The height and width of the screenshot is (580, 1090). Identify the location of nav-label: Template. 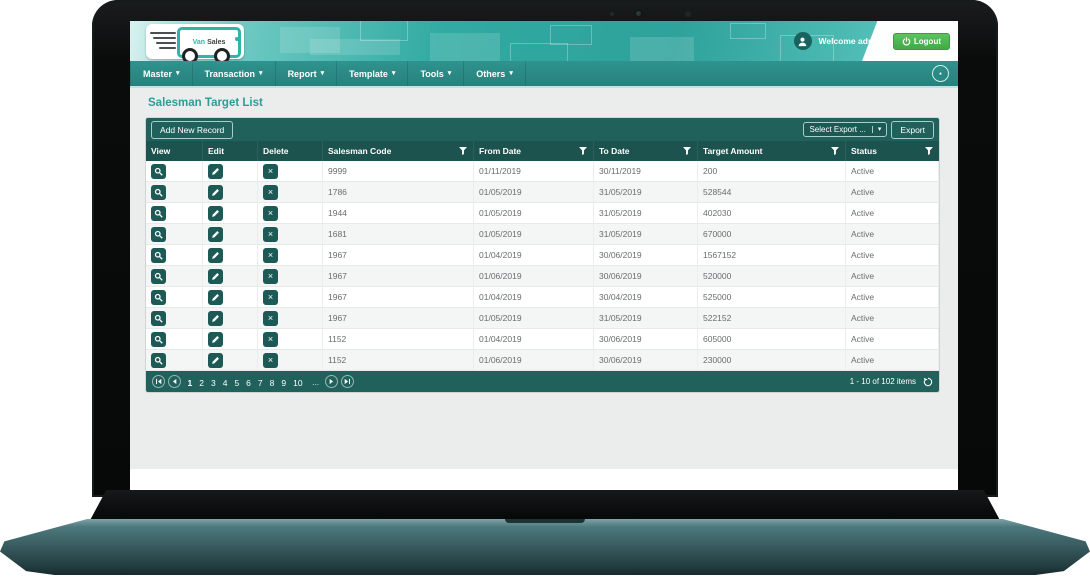
(368, 73).